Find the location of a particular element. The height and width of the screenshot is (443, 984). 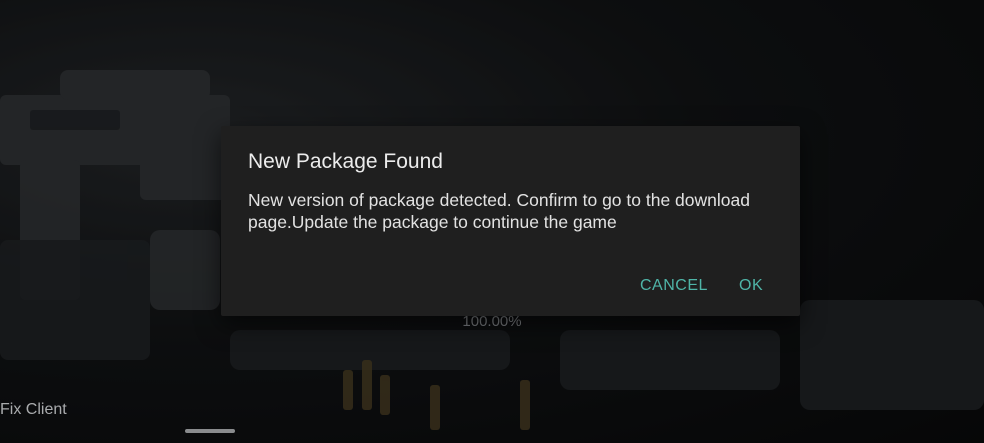

home-indicator-bar is located at coordinates (210, 431).